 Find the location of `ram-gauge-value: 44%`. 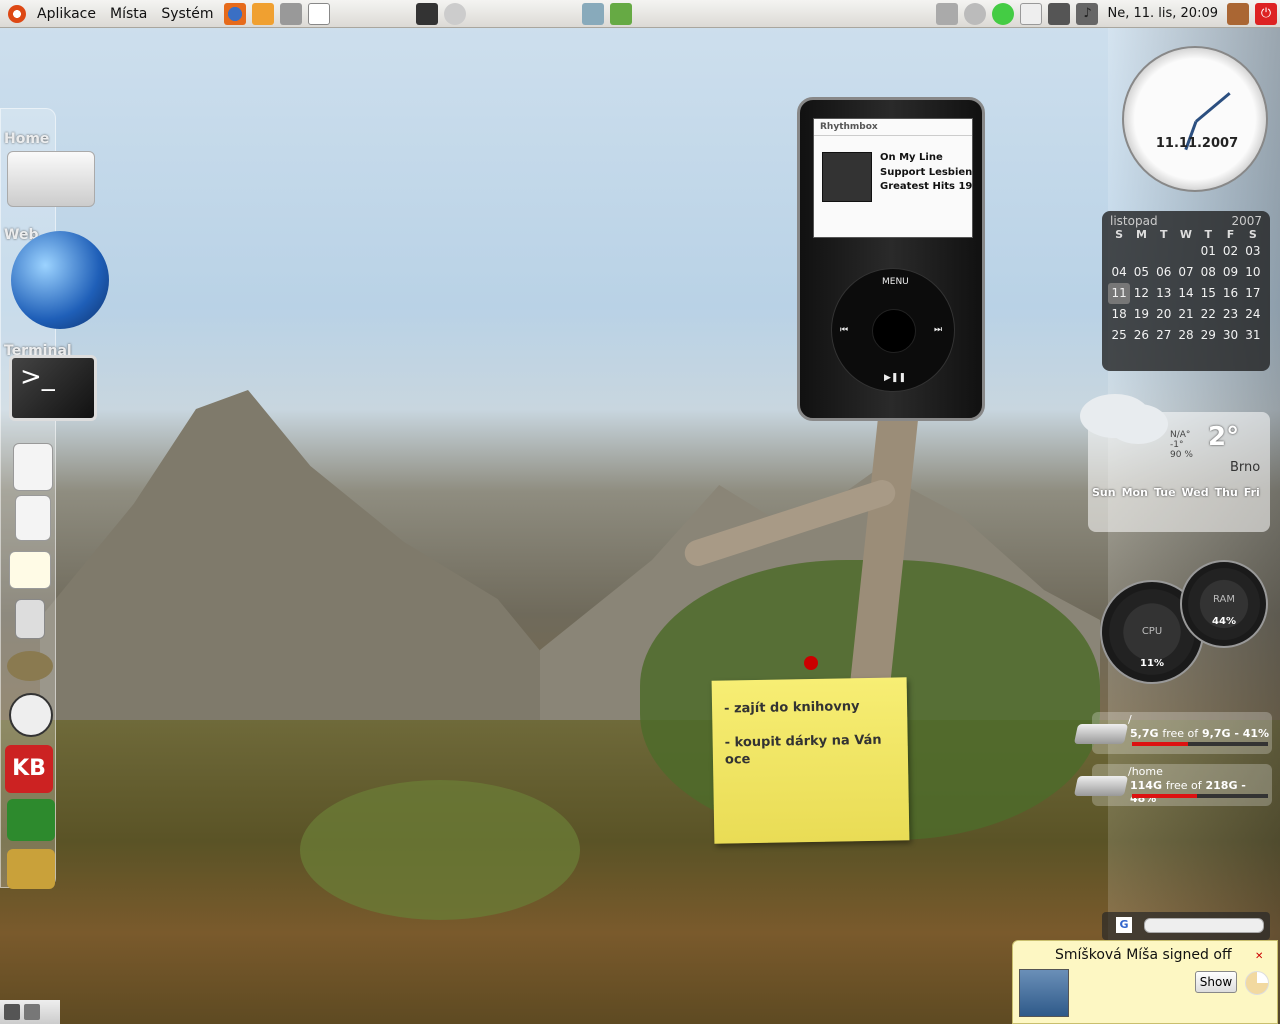

ram-gauge-value: 44% is located at coordinates (1224, 621).